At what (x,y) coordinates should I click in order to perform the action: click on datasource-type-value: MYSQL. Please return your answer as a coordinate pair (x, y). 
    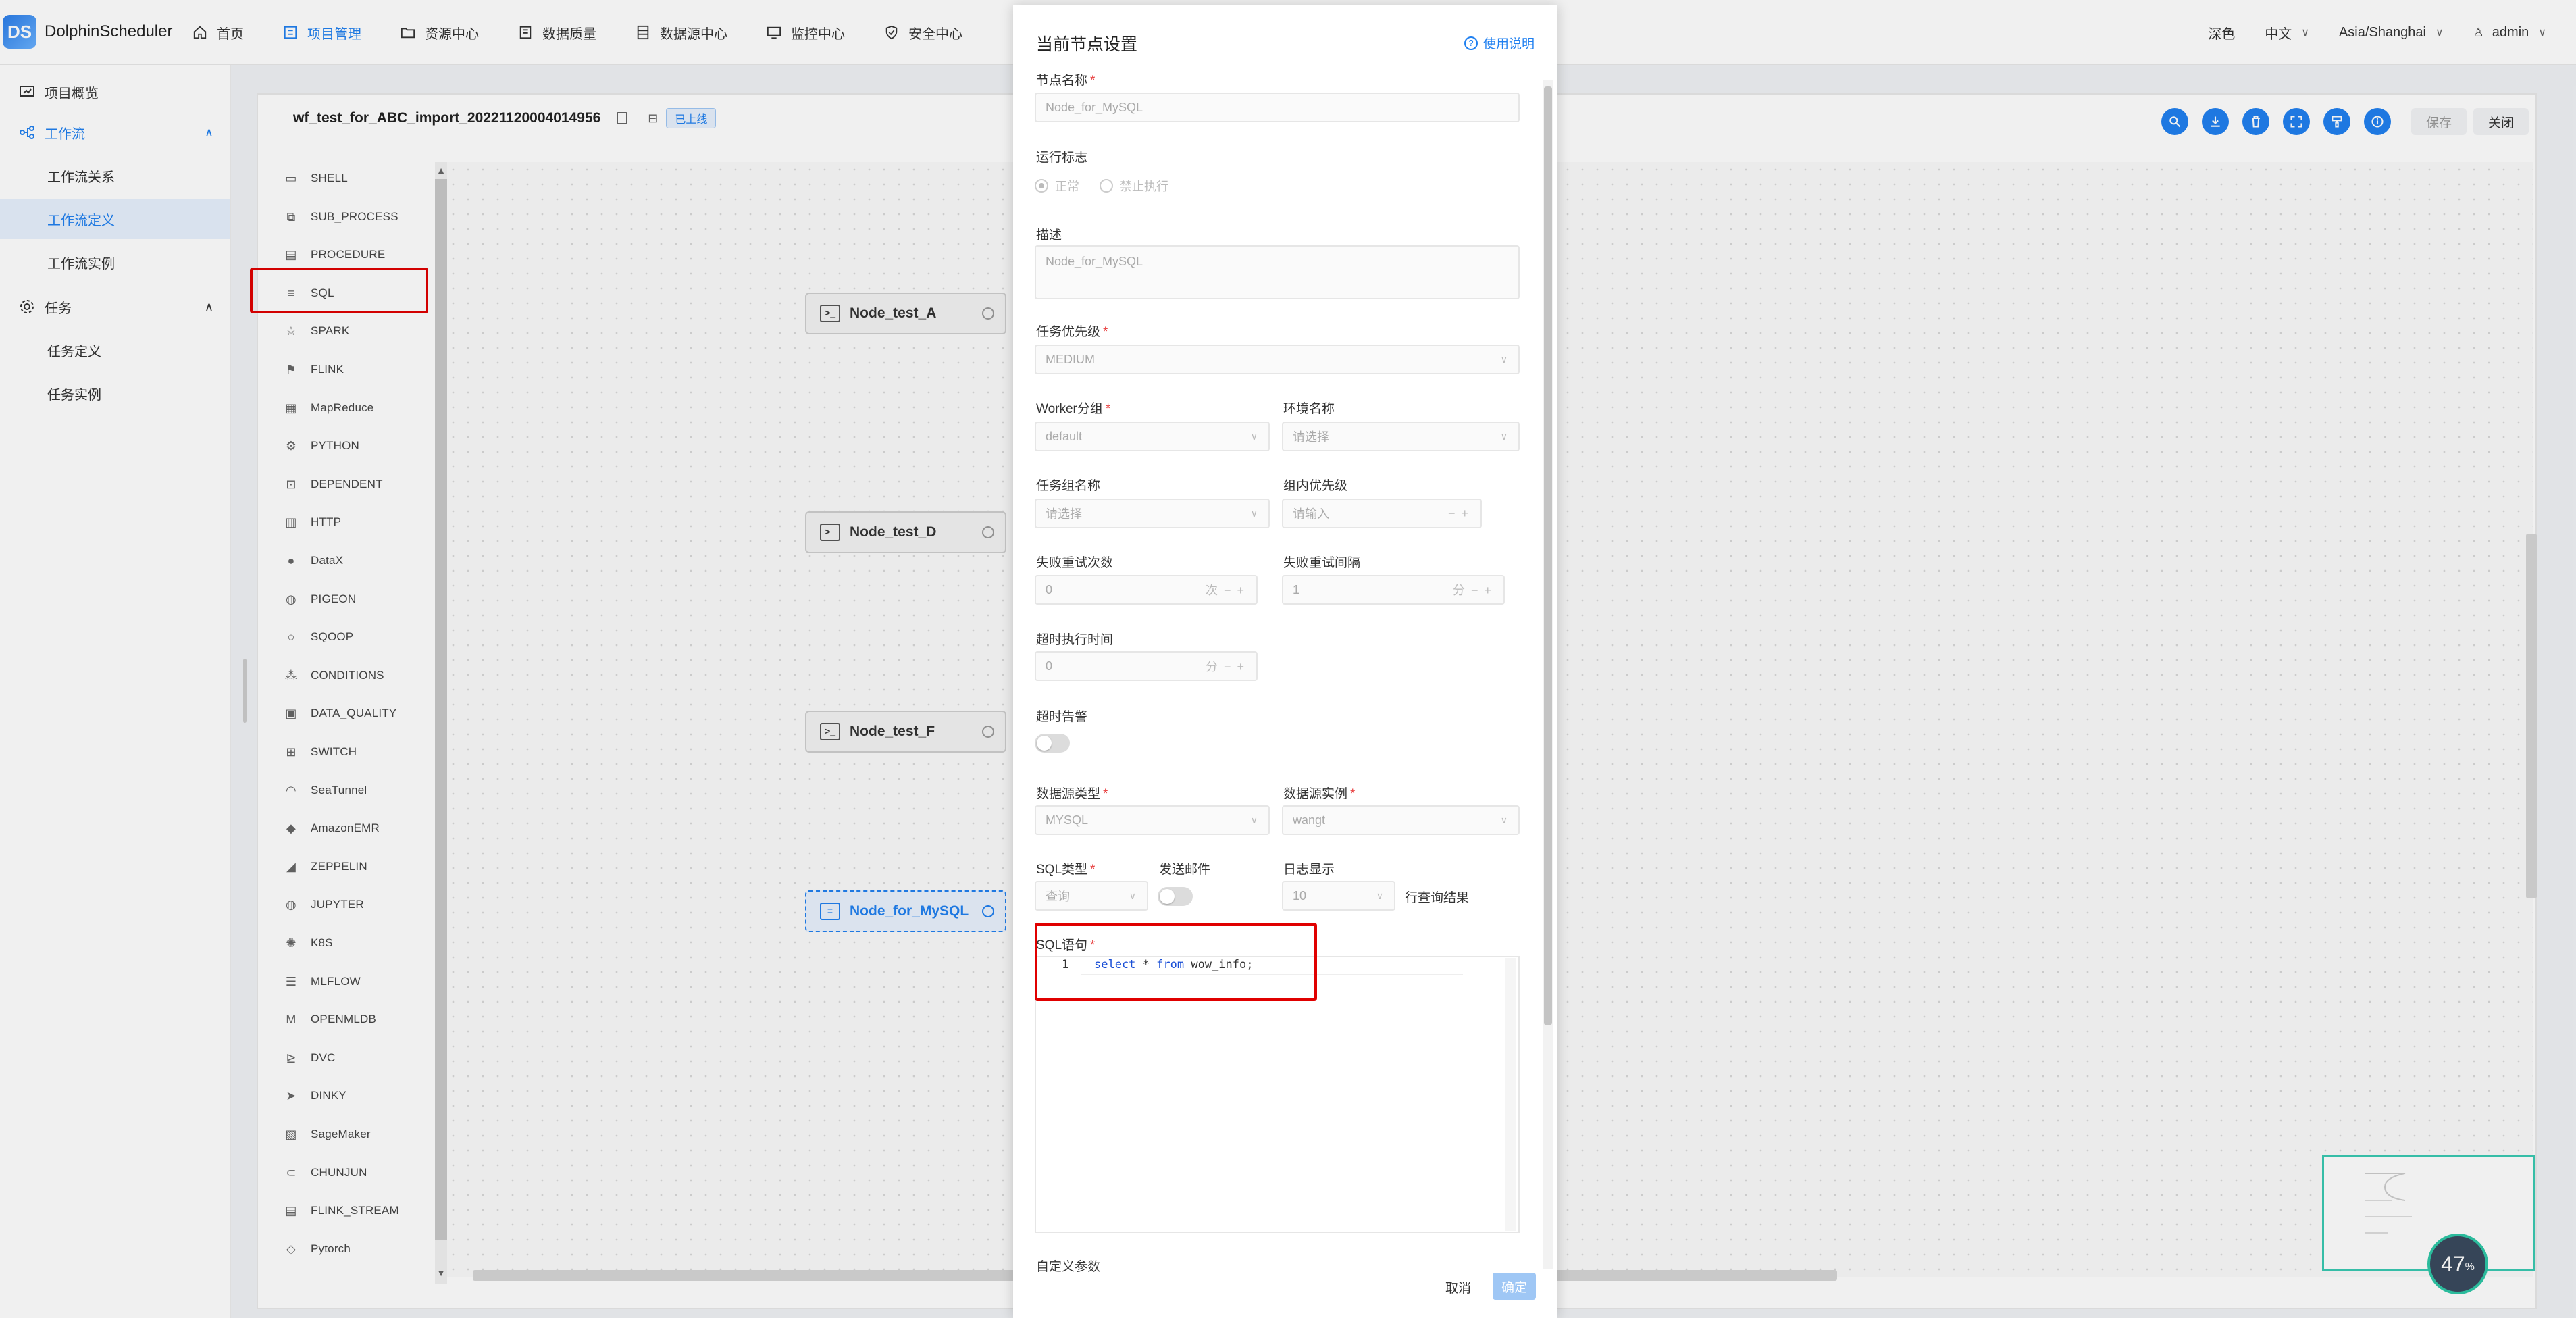
    Looking at the image, I should click on (1067, 820).